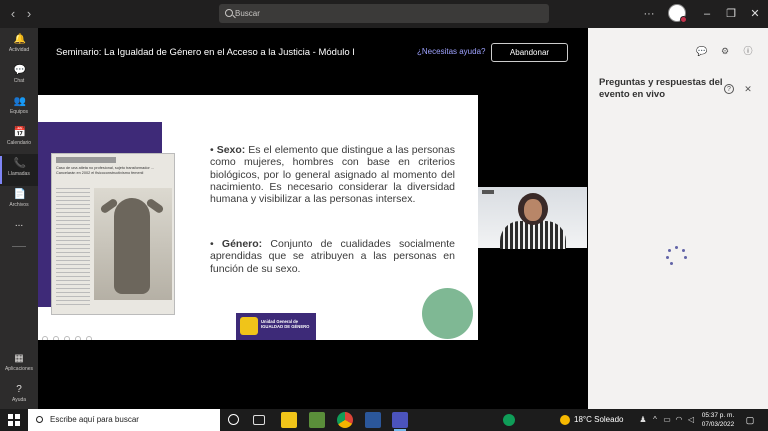  Describe the element at coordinates (82, 334) in the screenshot. I see `slide-controls` at that location.